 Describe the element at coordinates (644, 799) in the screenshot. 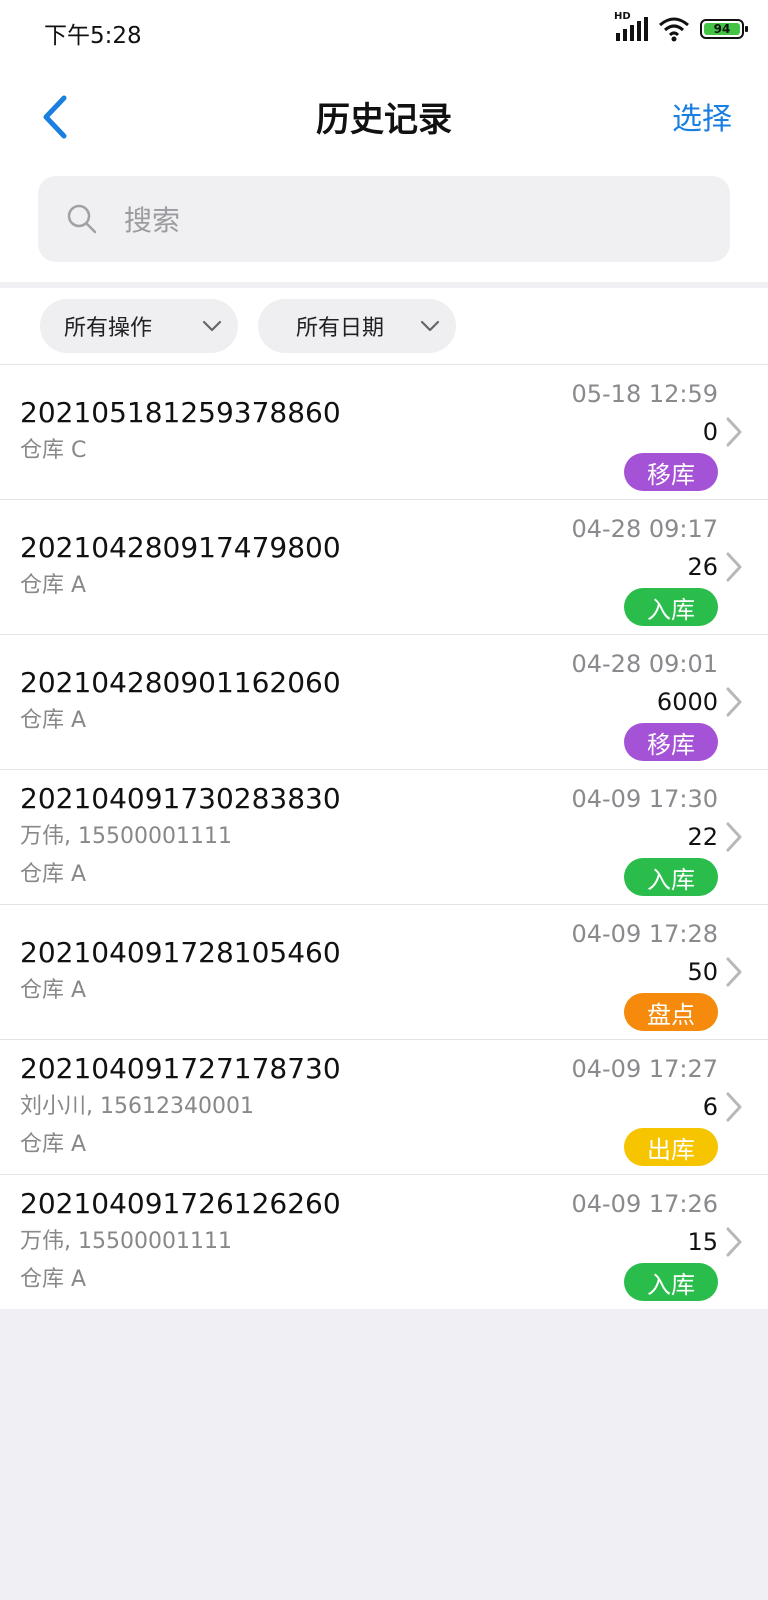

I see `record-date: 04-09 17:30` at that location.